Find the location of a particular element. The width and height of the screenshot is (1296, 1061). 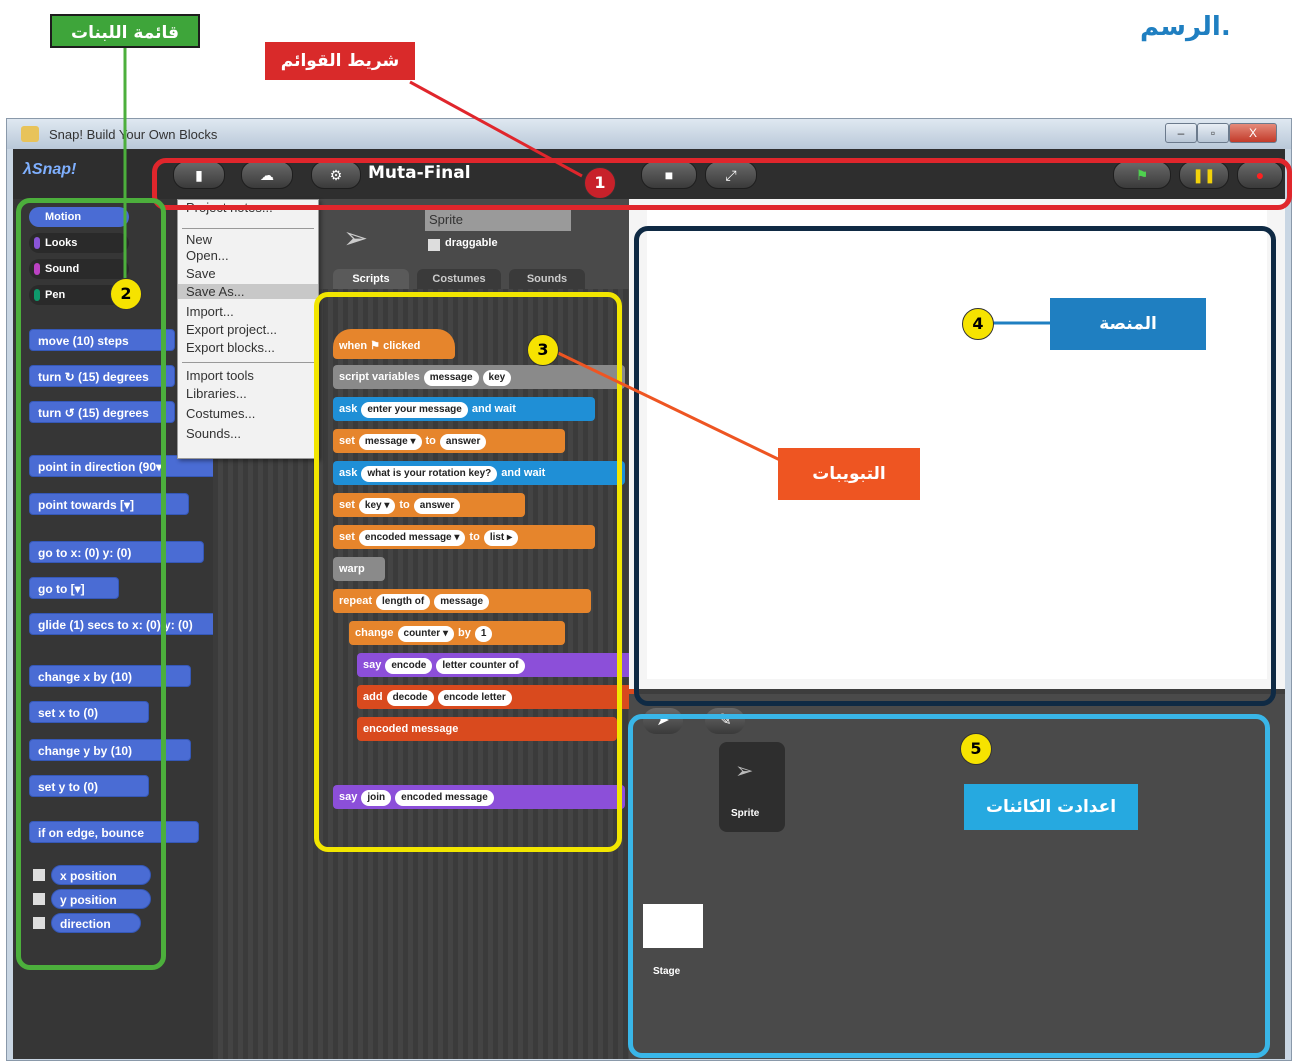

number-badge-4: 4 is located at coordinates (978, 324).